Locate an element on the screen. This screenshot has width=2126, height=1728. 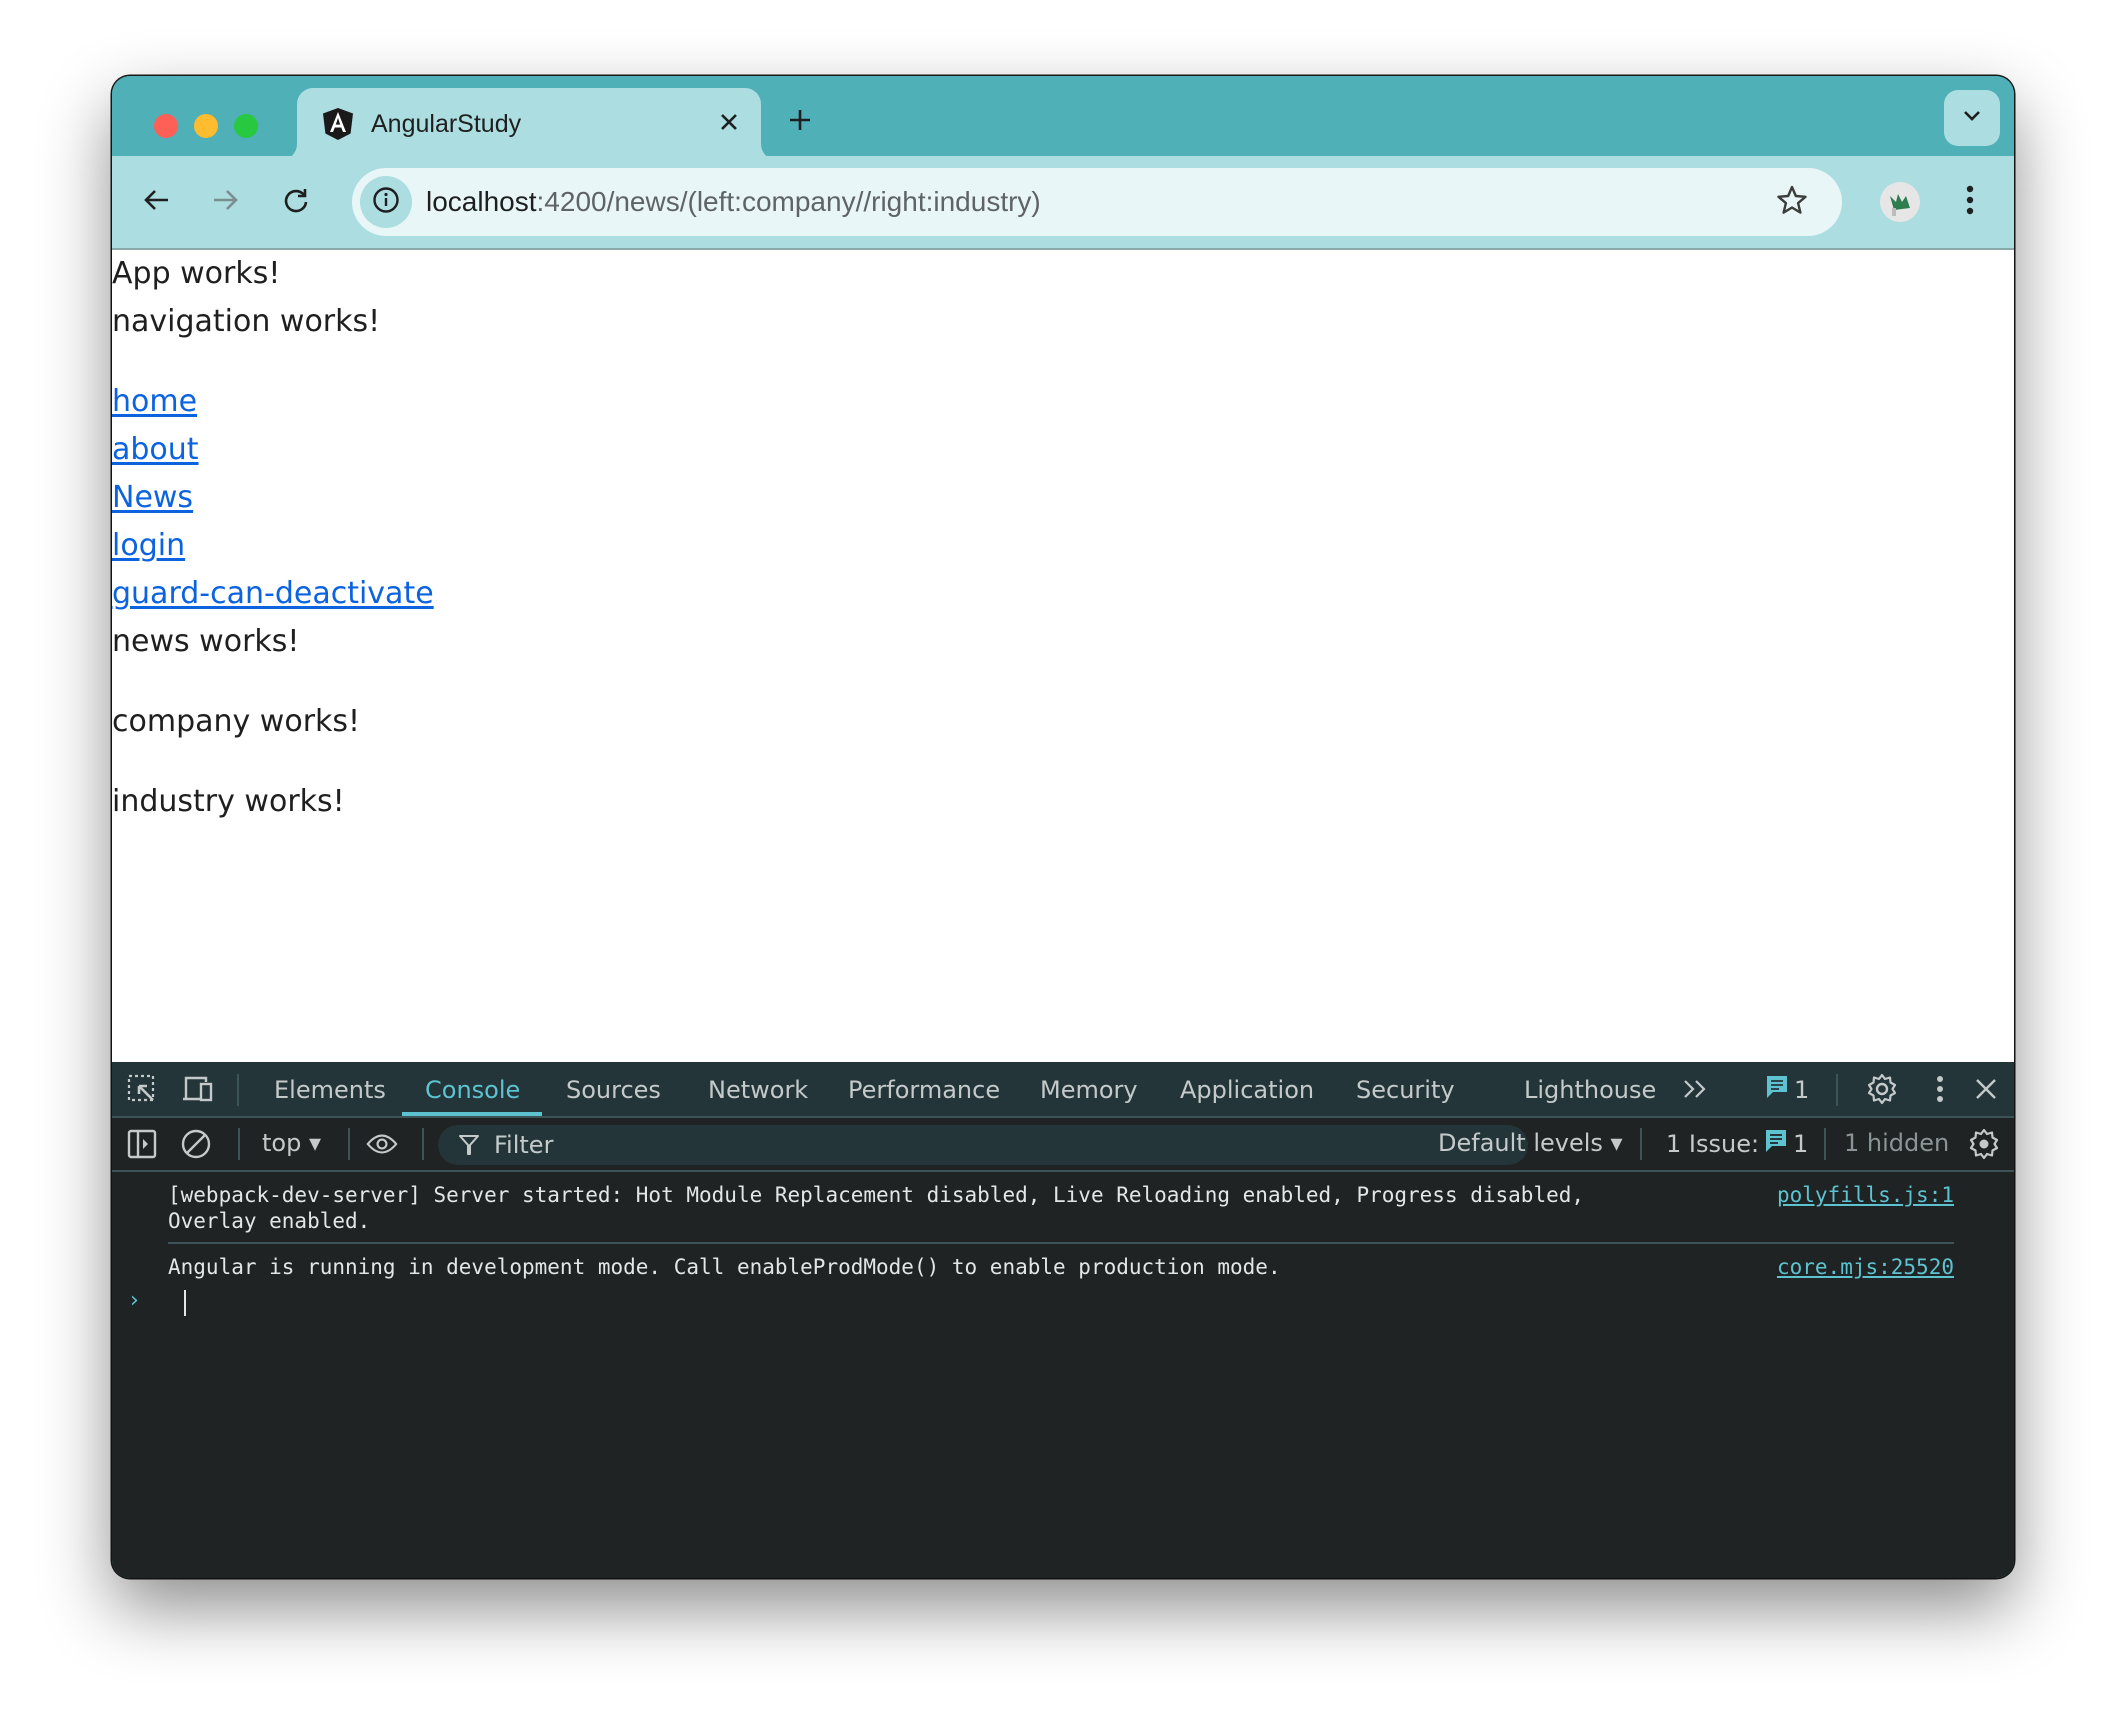
tab-console: Console is located at coordinates (472, 1090).